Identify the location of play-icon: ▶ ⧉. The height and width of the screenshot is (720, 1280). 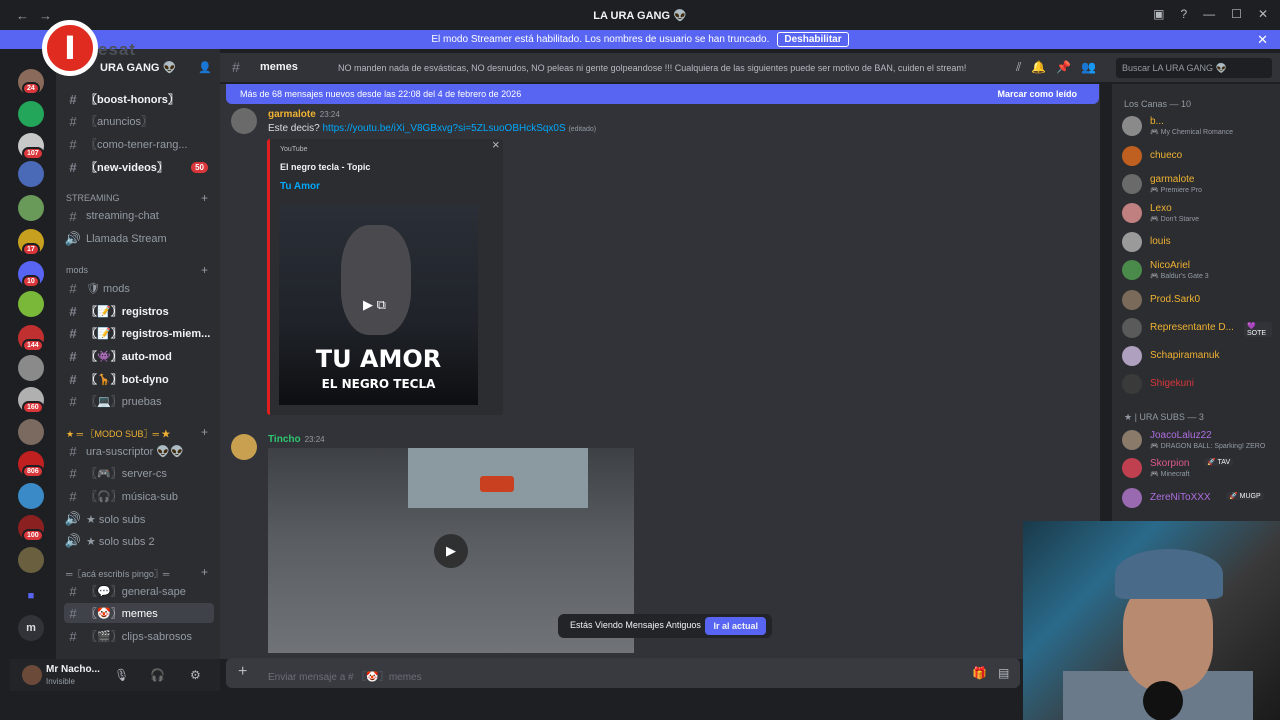
(374, 305).